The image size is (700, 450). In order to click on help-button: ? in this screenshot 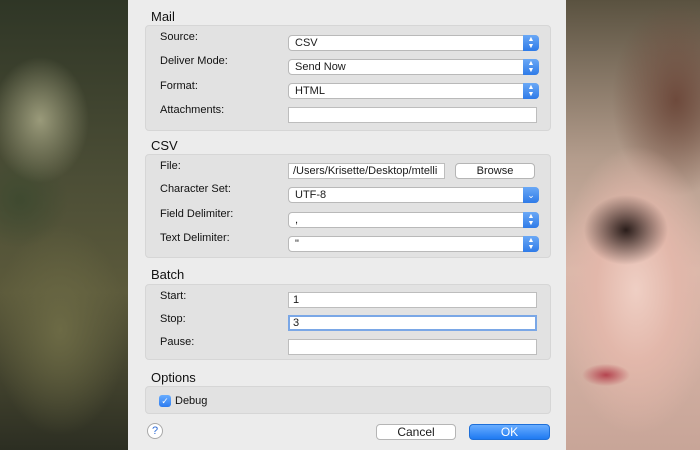, I will do `click(155, 431)`.